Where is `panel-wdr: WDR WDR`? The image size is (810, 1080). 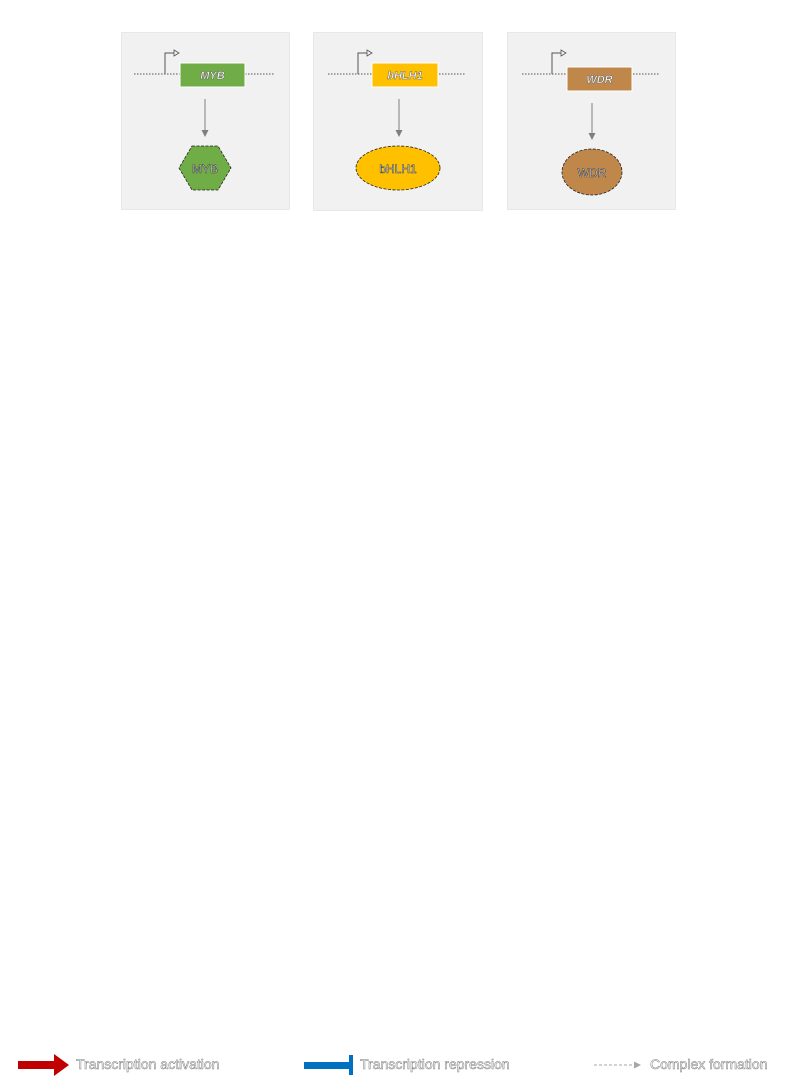 panel-wdr: WDR WDR is located at coordinates (591, 121).